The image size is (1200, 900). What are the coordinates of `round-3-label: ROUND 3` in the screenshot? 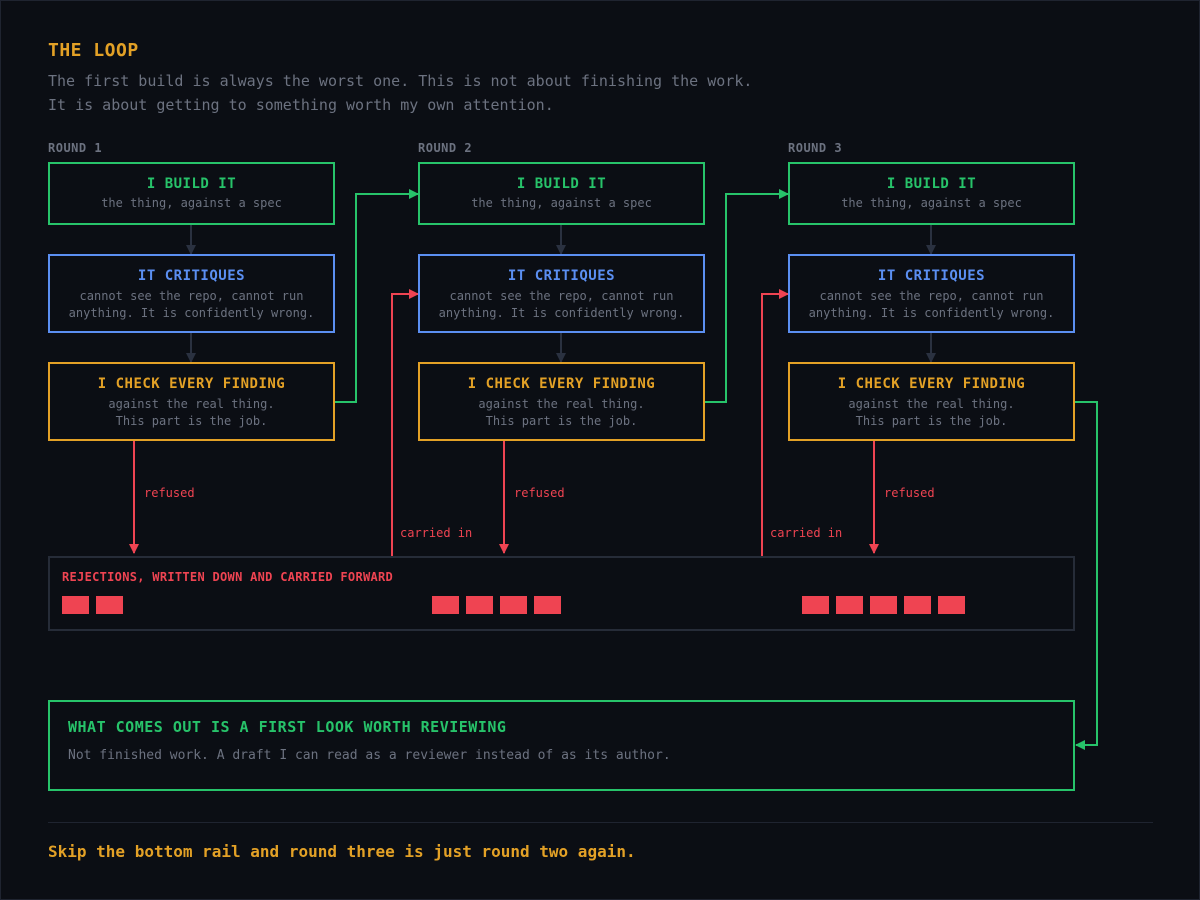 It's located at (815, 148).